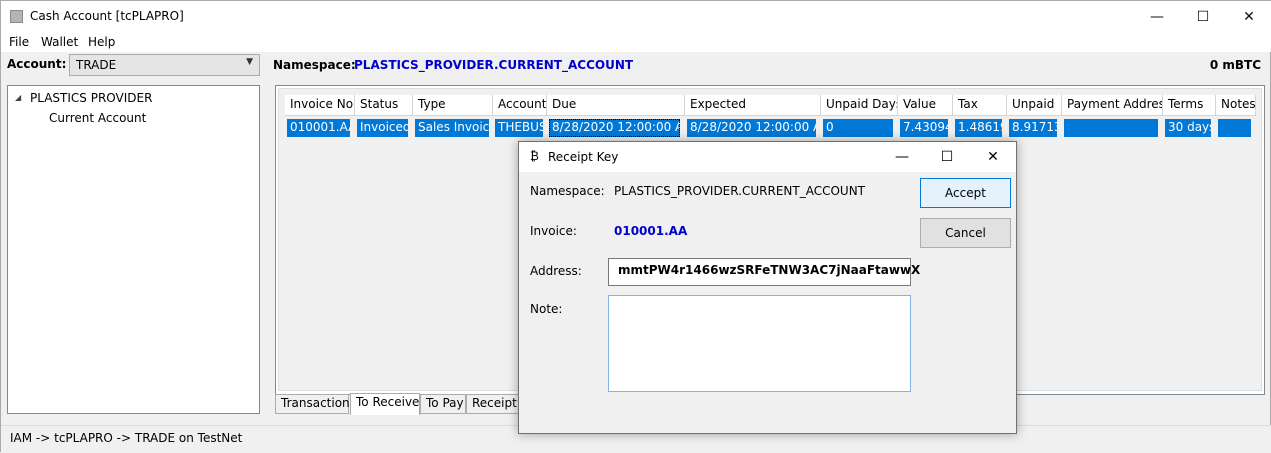 The width and height of the screenshot is (1271, 453). Describe the element at coordinates (443, 404) in the screenshot. I see `tab-to-pay: To Pay` at that location.